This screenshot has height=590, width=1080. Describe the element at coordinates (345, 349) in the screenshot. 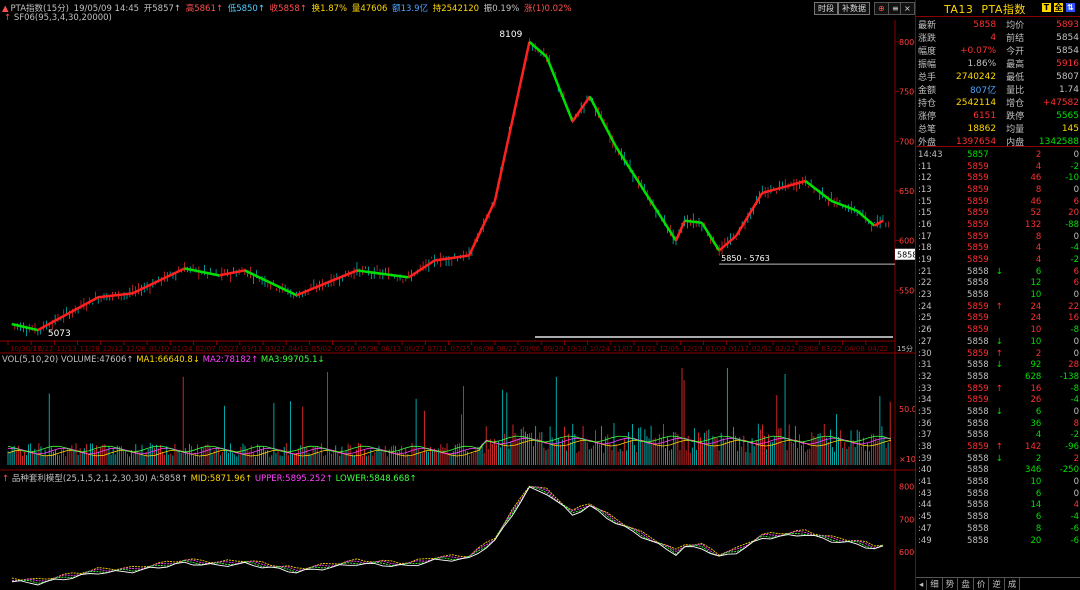

I see `date-axis-label: 05/16` at that location.